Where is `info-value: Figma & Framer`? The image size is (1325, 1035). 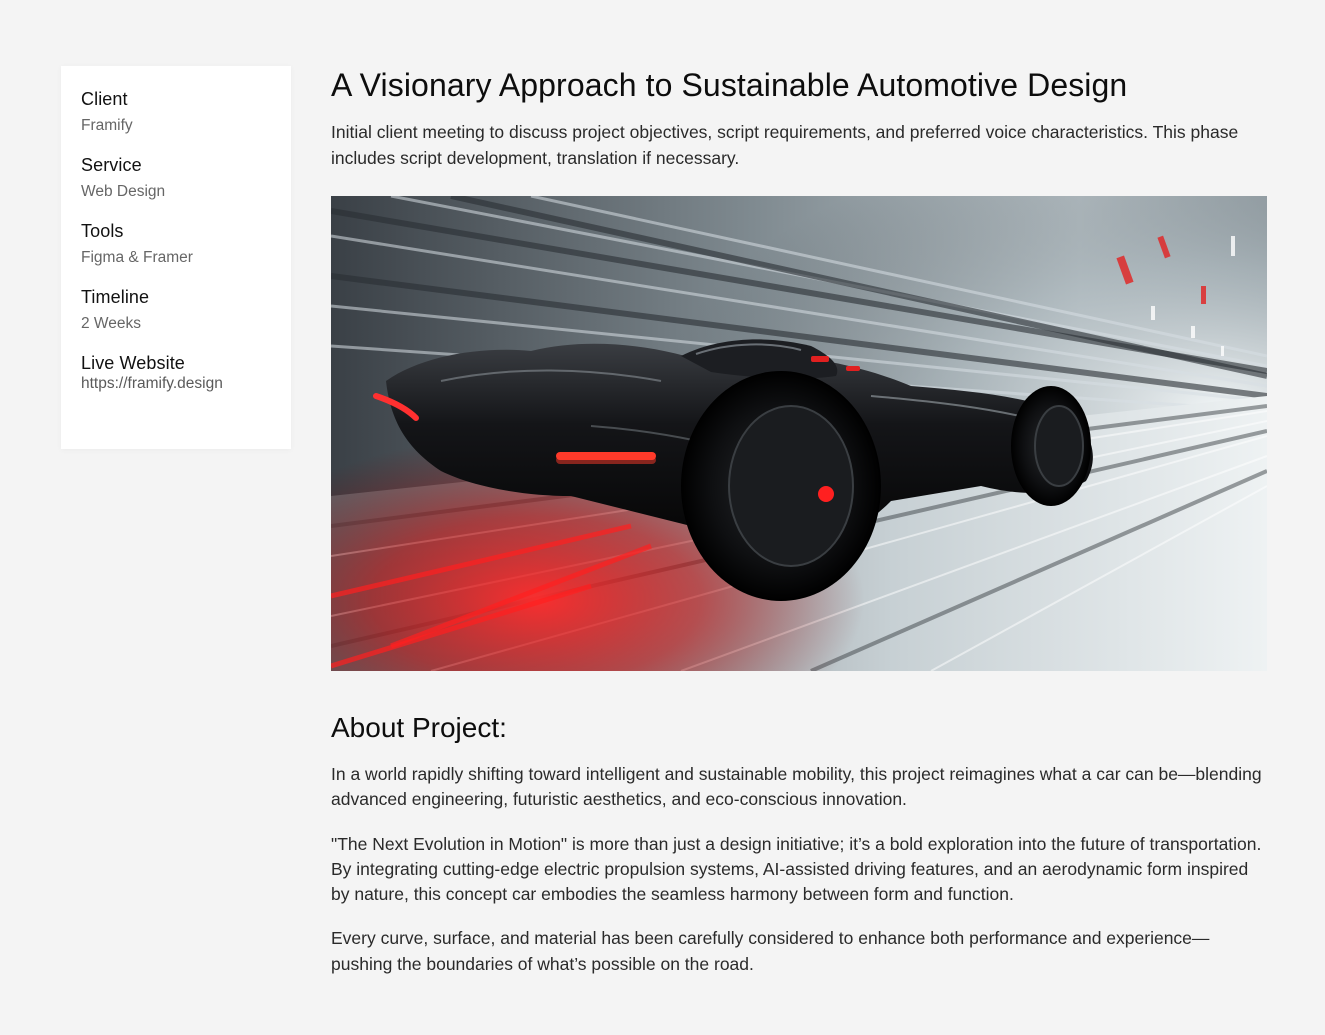
info-value: Figma & Framer is located at coordinates (137, 257).